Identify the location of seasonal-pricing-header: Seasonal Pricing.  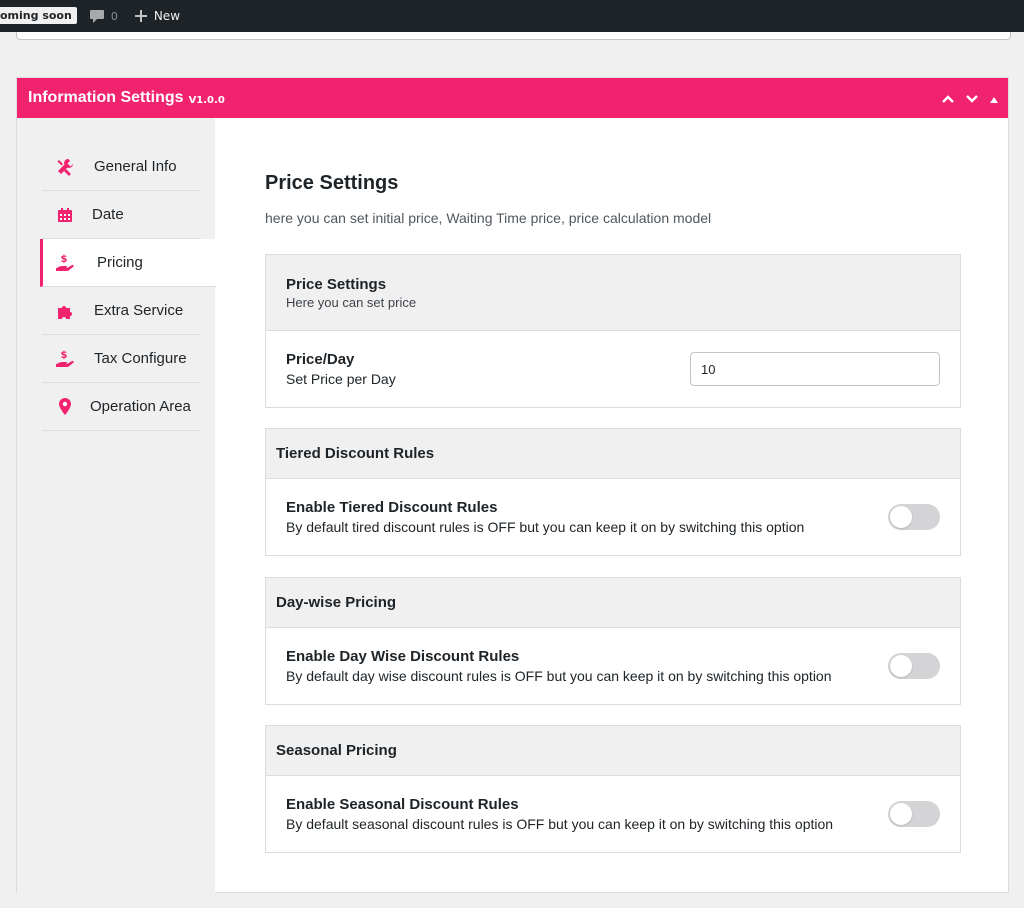
(613, 751).